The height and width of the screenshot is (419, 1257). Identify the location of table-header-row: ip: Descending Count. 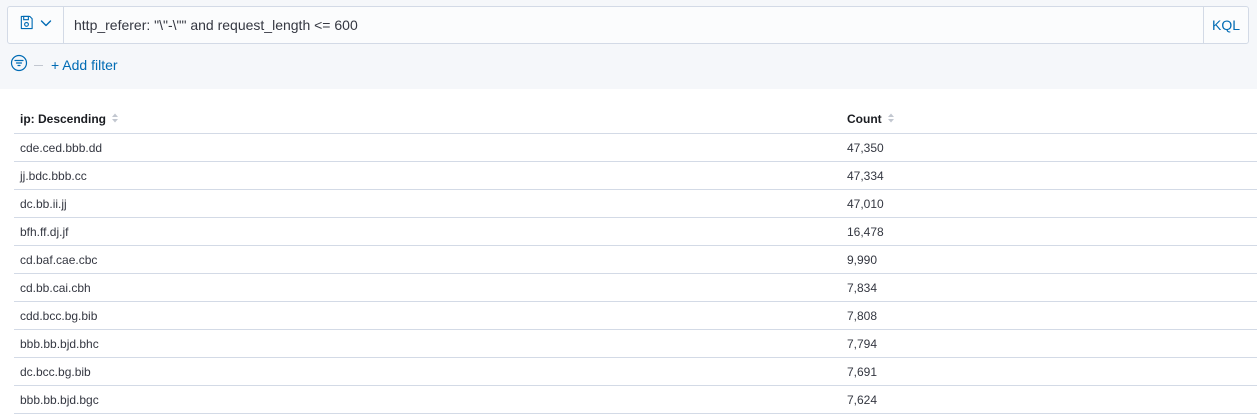
(635, 120).